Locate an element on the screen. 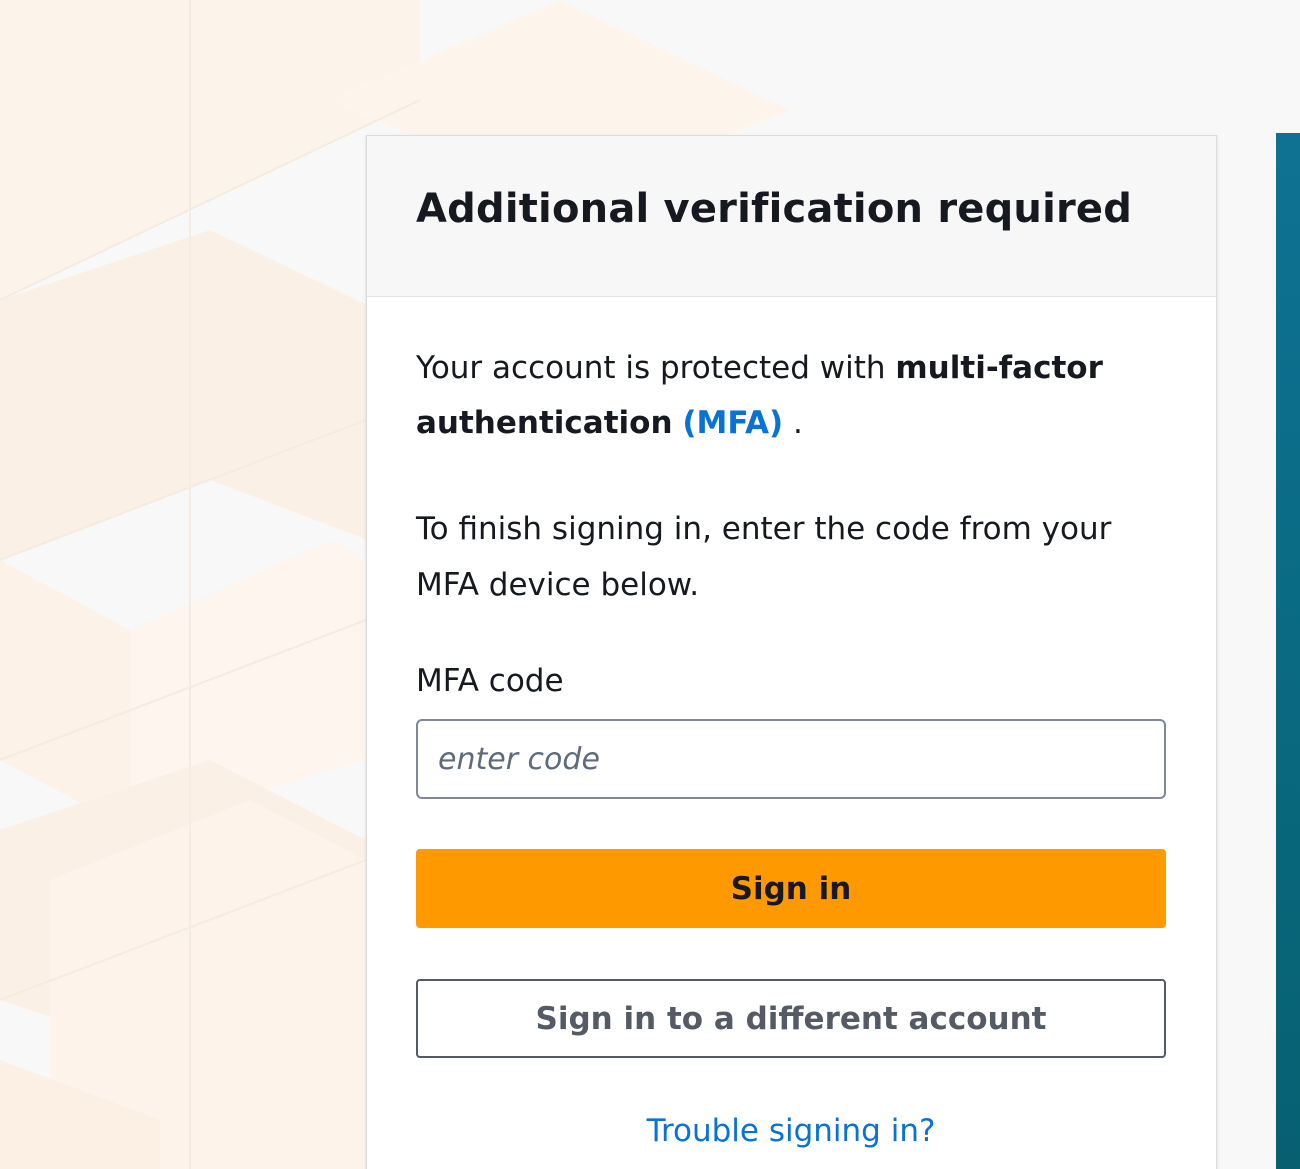  trouble-signing-in-link: Trouble signing in? is located at coordinates (791, 1131).